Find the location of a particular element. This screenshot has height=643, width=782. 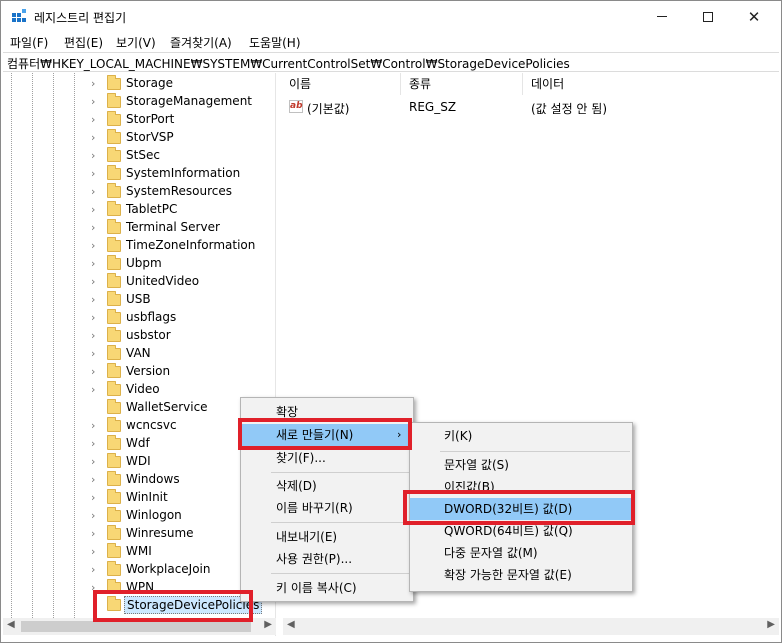

menu-file: 파일(F) is located at coordinates (29, 42).